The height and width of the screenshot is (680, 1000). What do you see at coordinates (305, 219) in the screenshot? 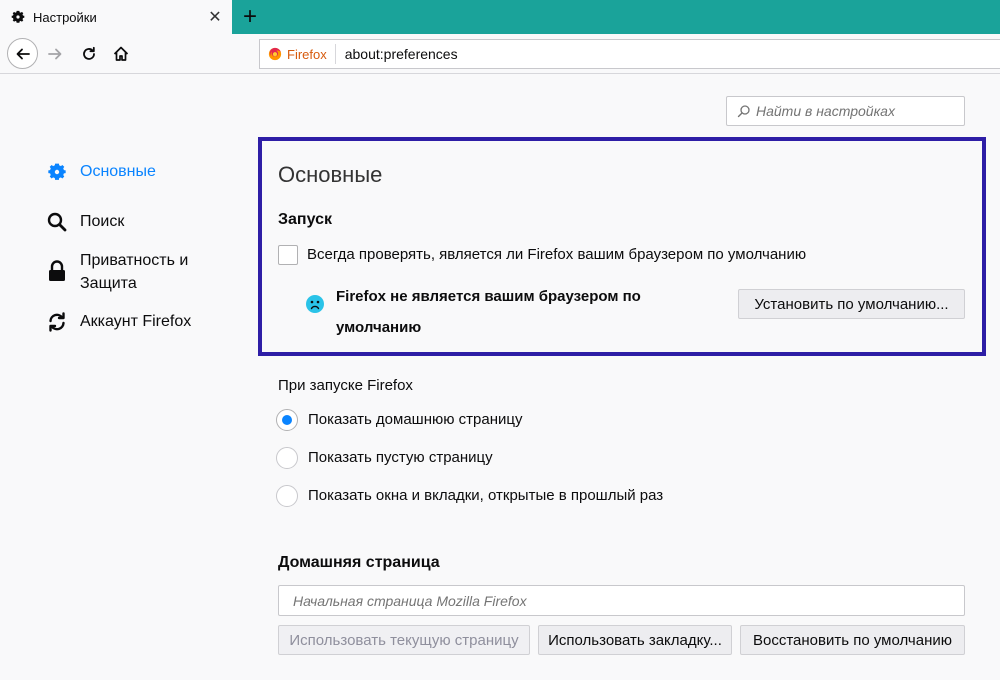
I see `startup-heading: Запуск` at bounding box center [305, 219].